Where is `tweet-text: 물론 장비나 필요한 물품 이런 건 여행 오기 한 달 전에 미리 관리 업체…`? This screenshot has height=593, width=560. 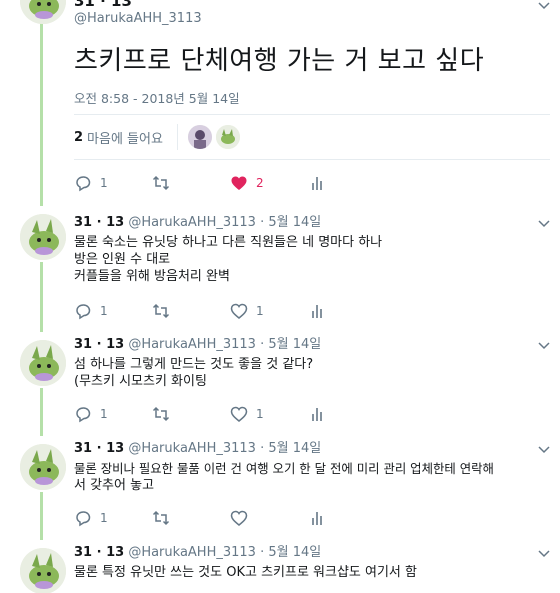
tweet-text: 물론 장비나 필요한 물품 이런 건 여행 오기 한 달 전에 미리 관리 업체… is located at coordinates (313, 477).